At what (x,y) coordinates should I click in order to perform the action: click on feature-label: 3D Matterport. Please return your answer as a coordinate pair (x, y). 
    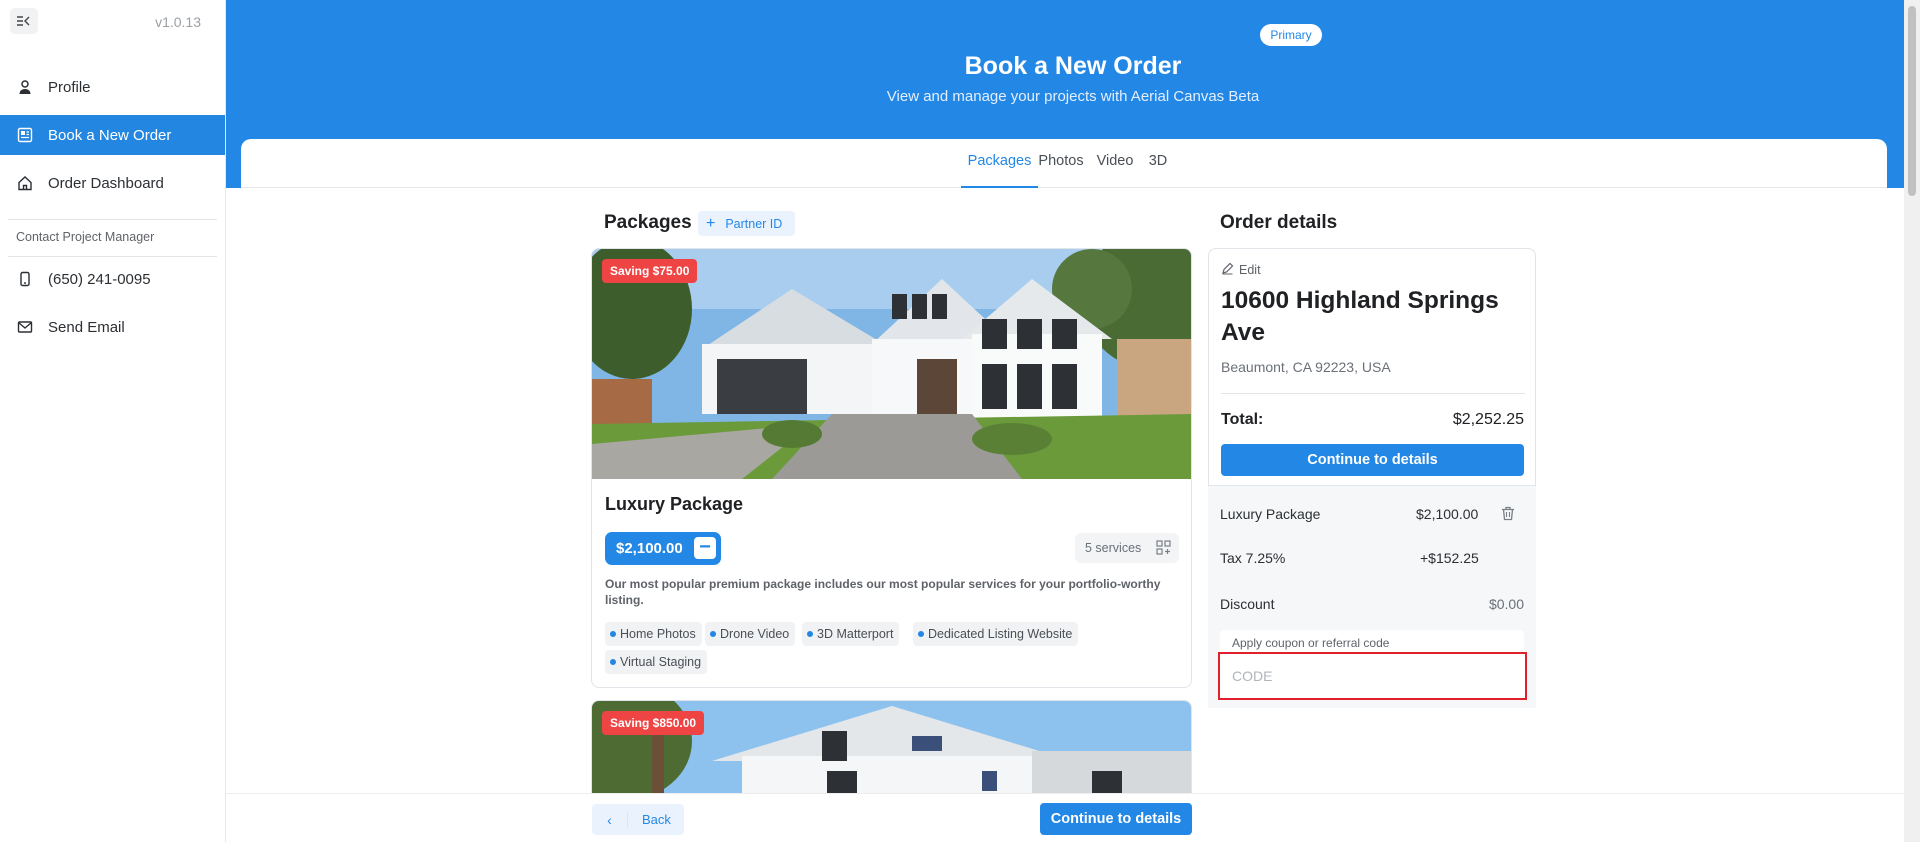
    Looking at the image, I should click on (855, 634).